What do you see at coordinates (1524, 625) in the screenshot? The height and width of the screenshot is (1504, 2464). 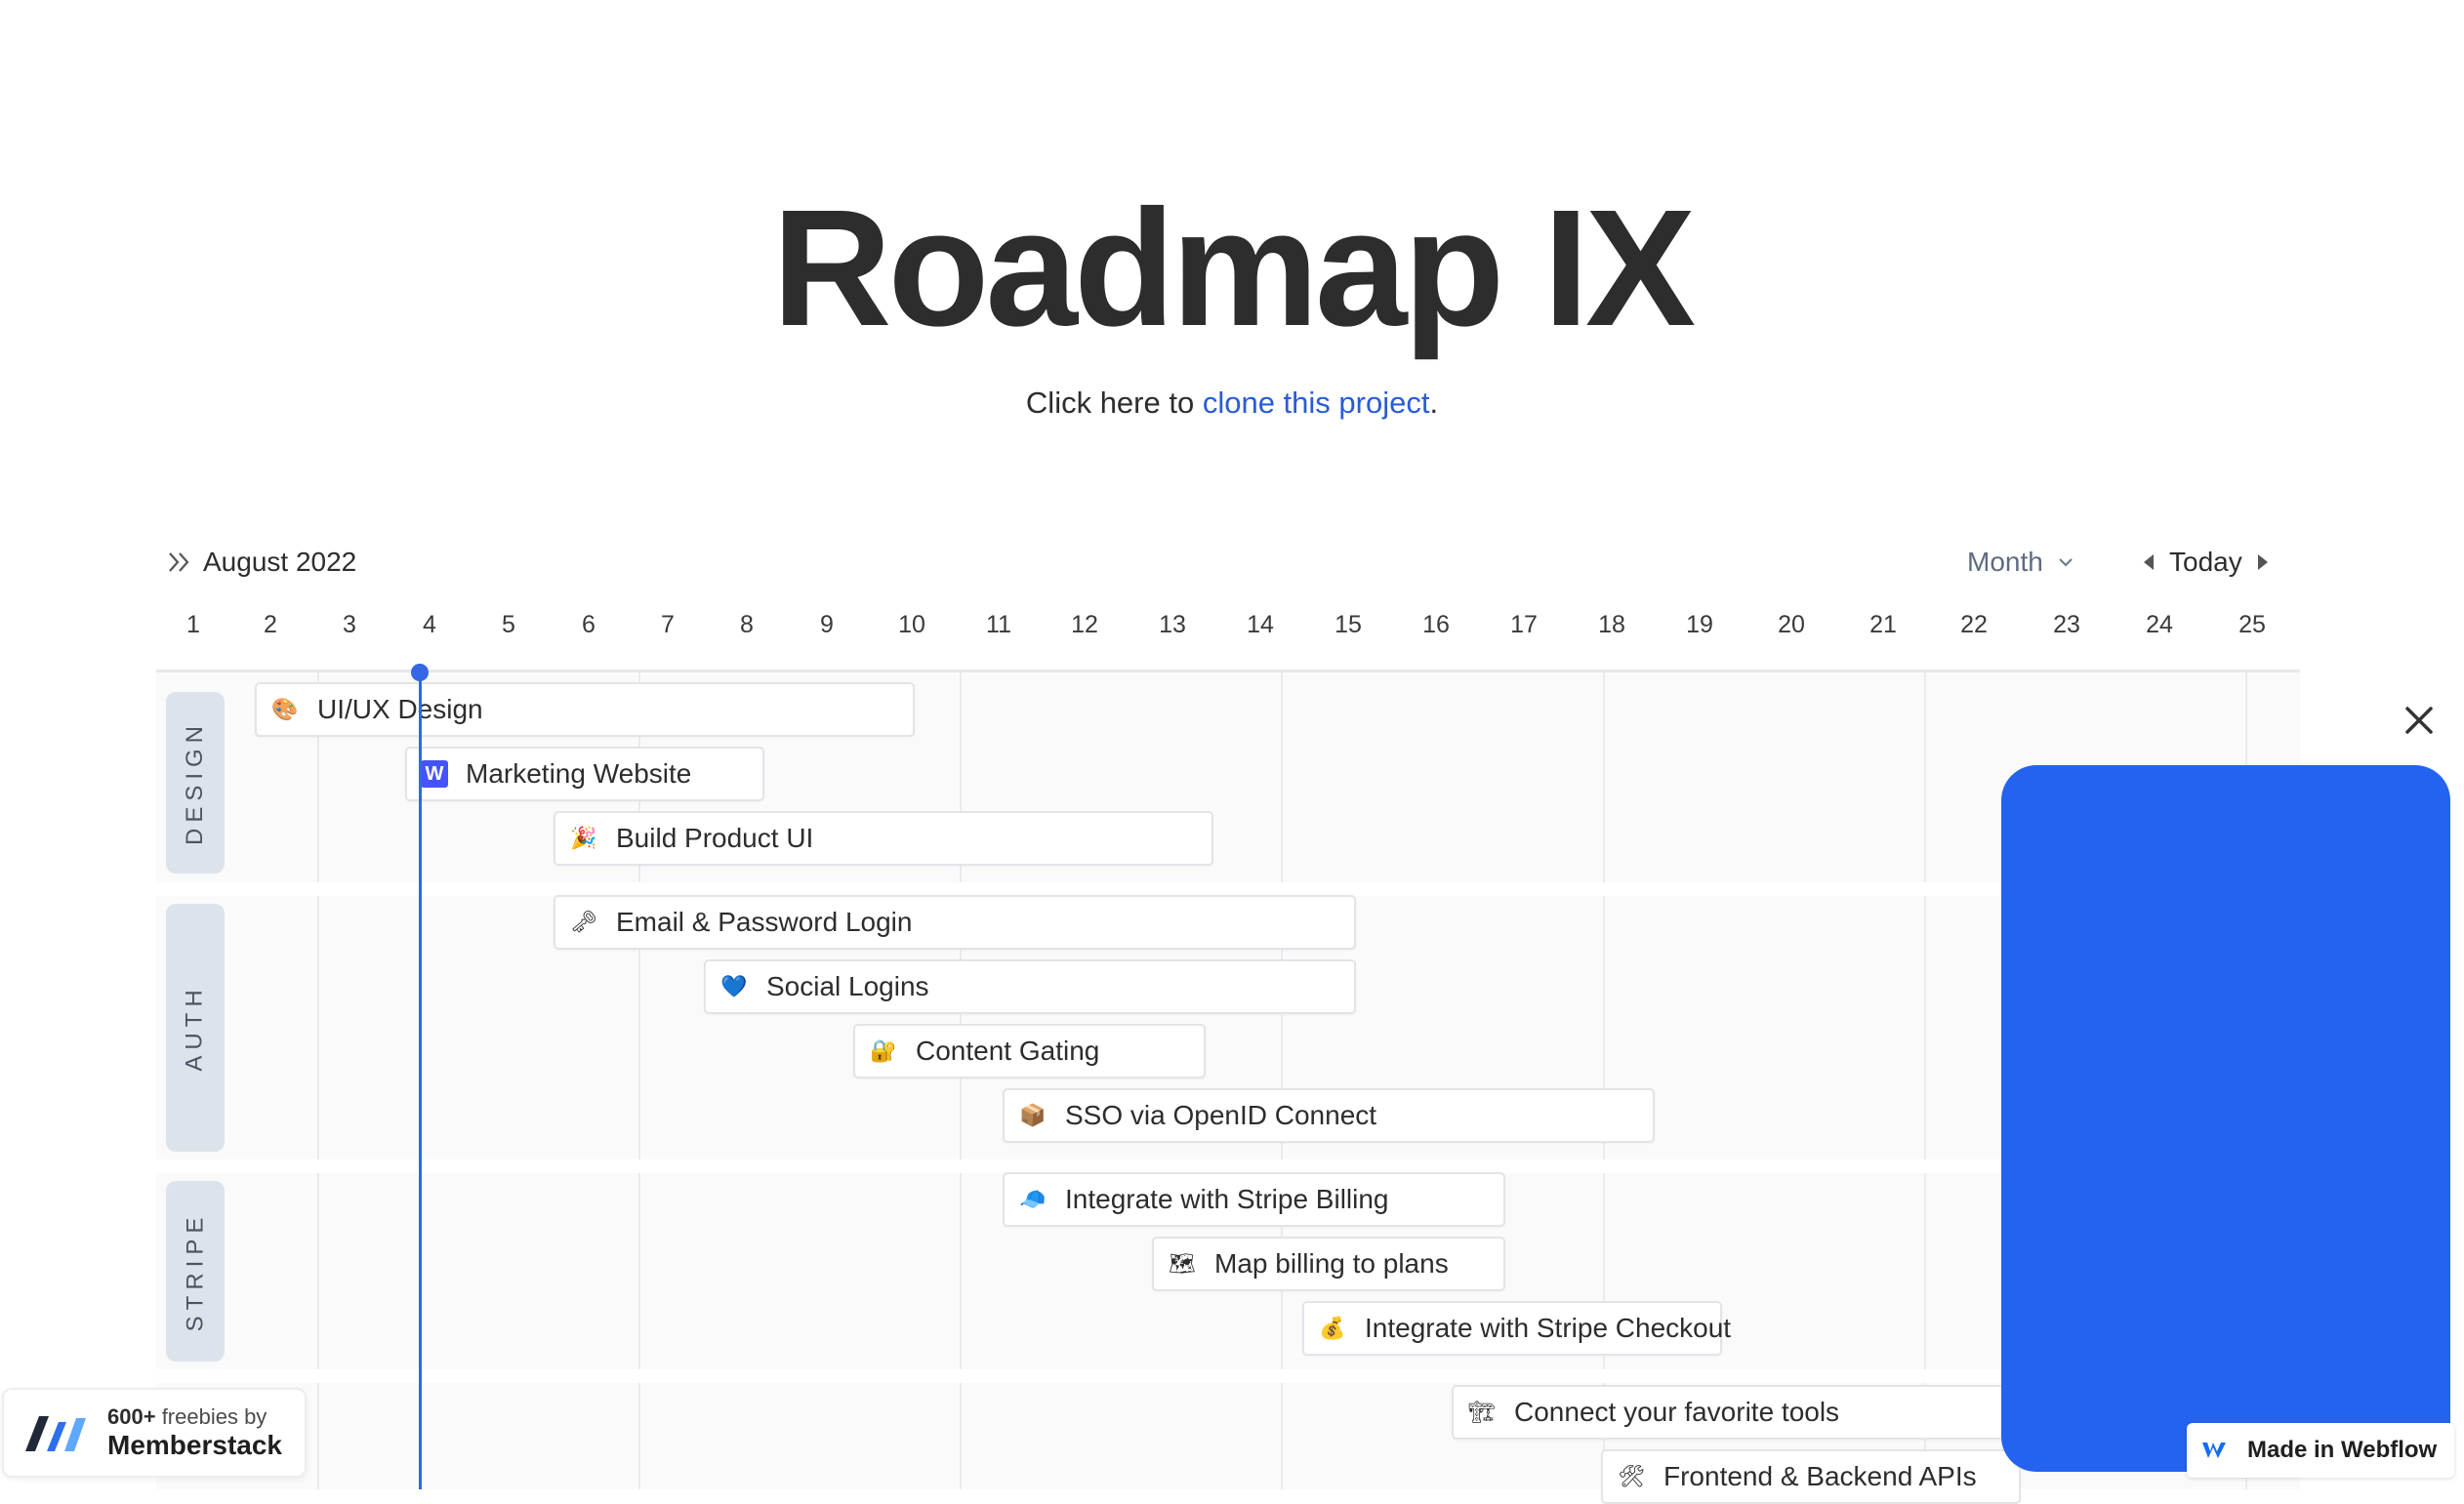 I see `day-label: 17` at bounding box center [1524, 625].